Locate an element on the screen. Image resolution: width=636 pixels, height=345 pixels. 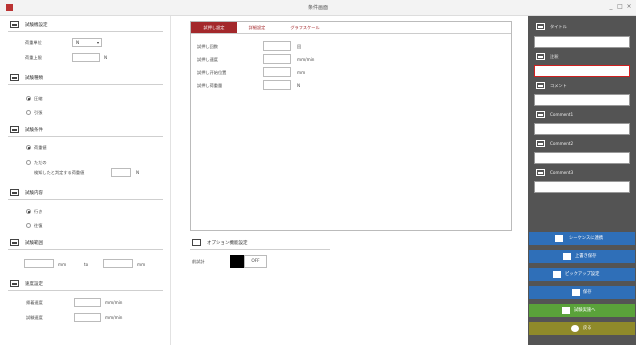
press-load-label: 試押し荷重量 is located at coordinates (210, 85).